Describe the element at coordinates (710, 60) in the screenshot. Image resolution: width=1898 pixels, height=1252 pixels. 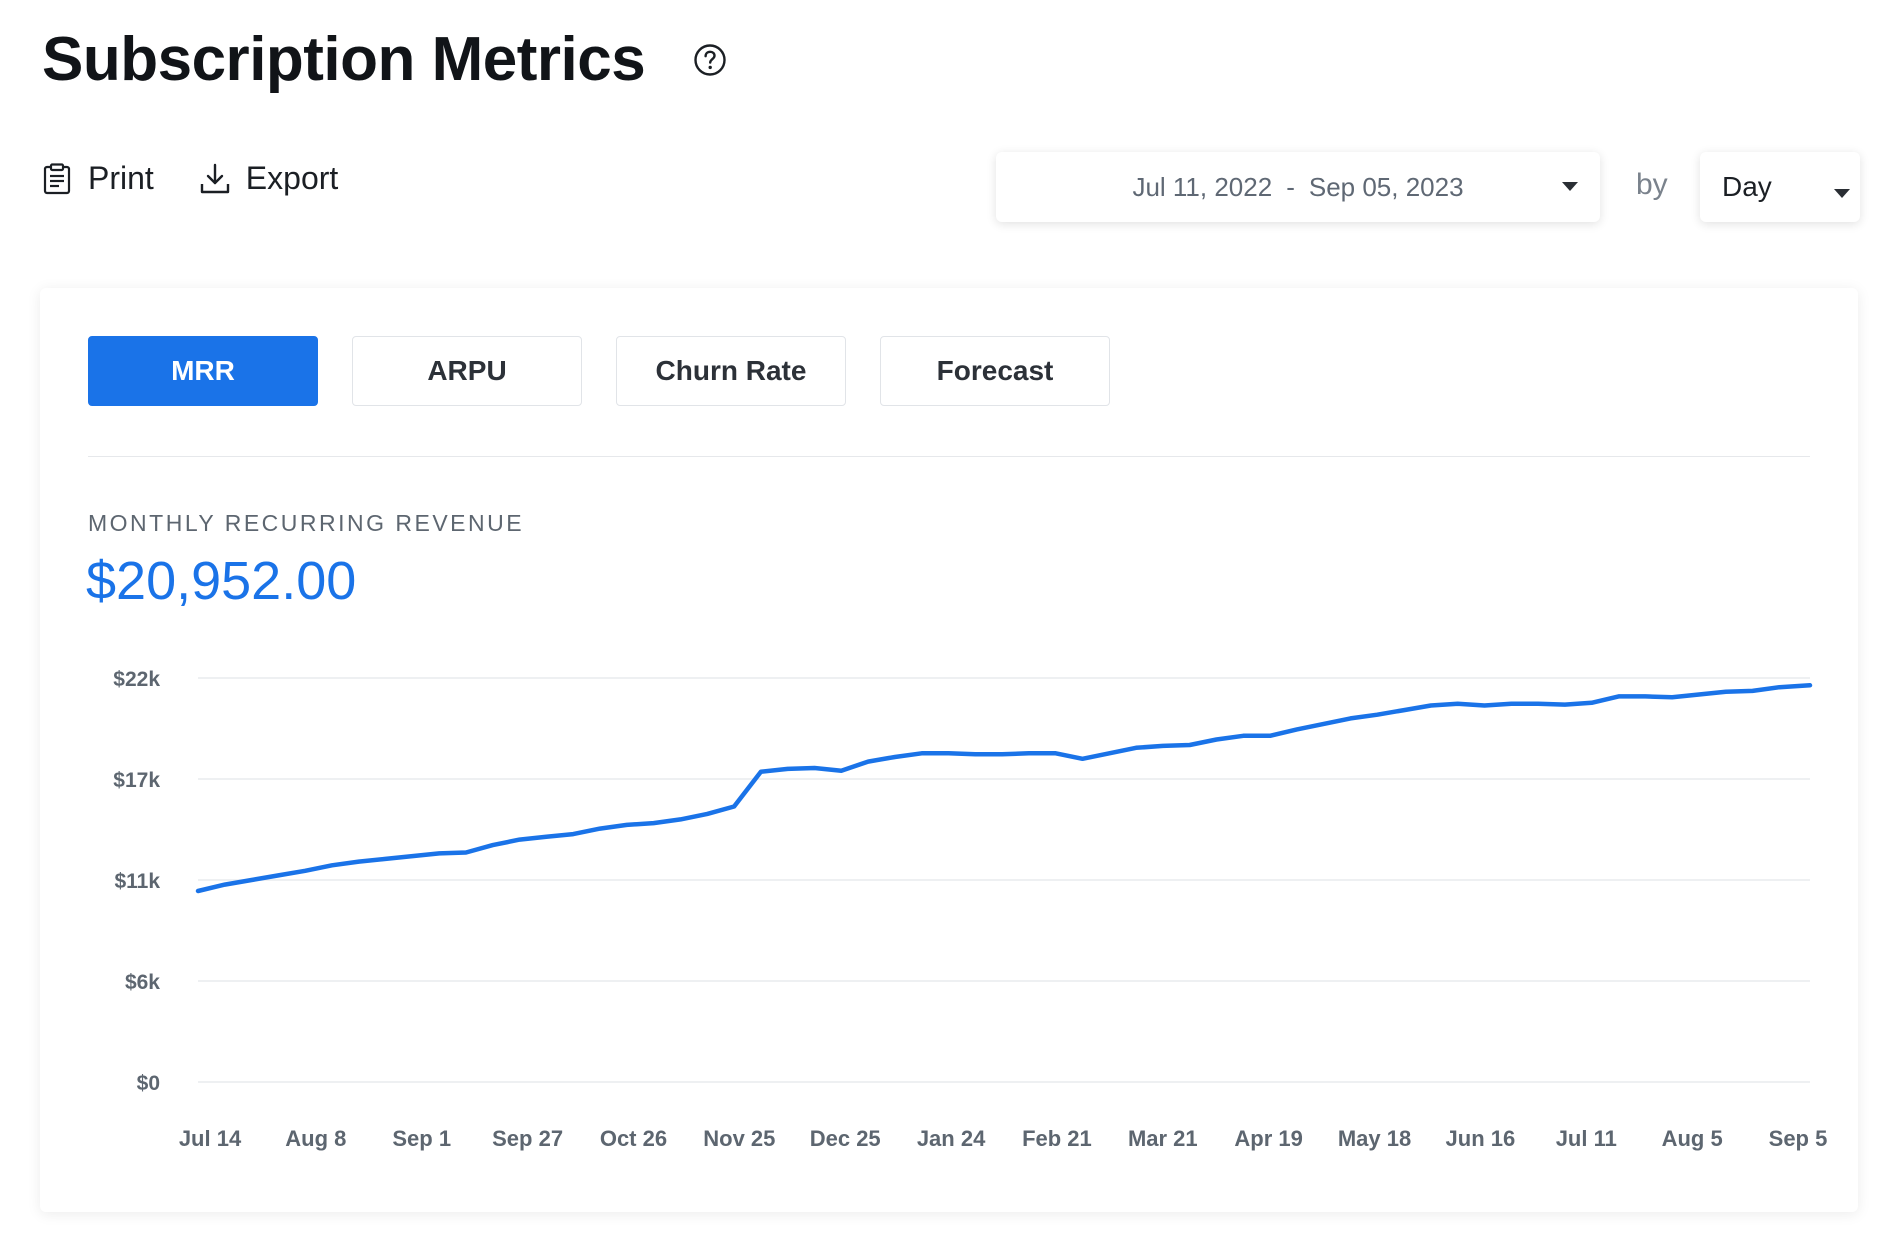
I see `question-circle-icon` at that location.